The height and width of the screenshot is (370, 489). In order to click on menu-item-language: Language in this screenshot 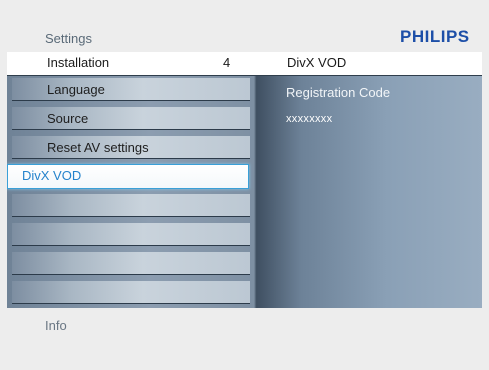, I will do `click(131, 89)`.